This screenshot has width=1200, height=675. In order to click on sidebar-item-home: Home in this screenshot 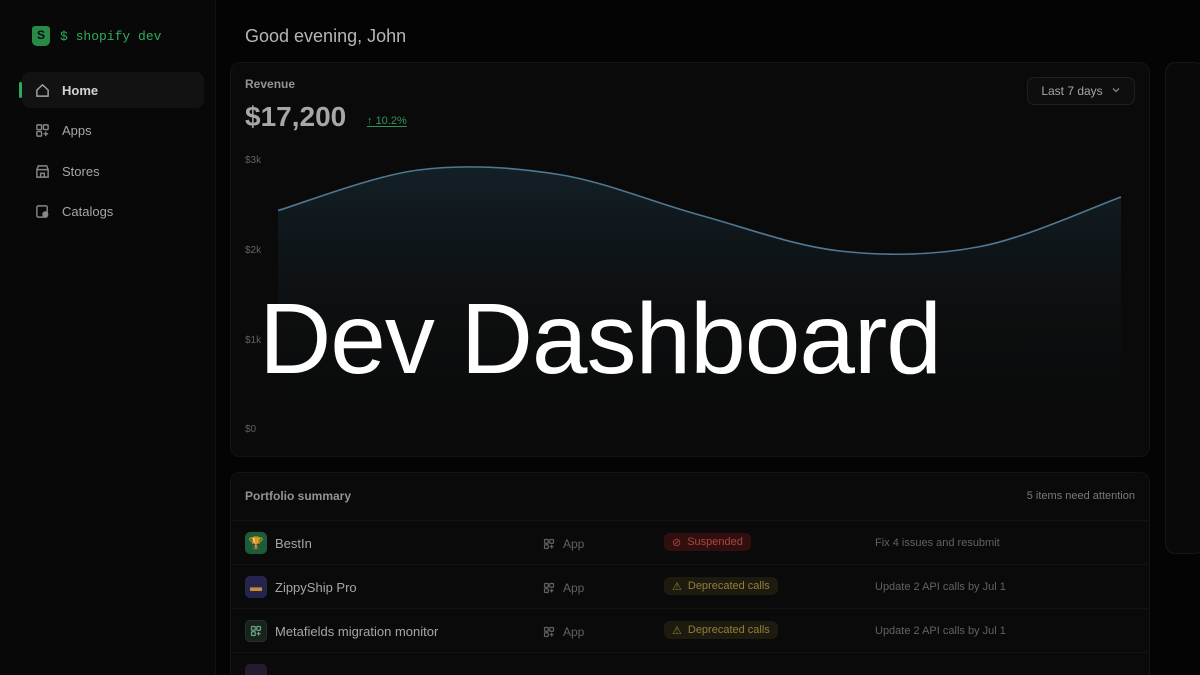, I will do `click(111, 90)`.